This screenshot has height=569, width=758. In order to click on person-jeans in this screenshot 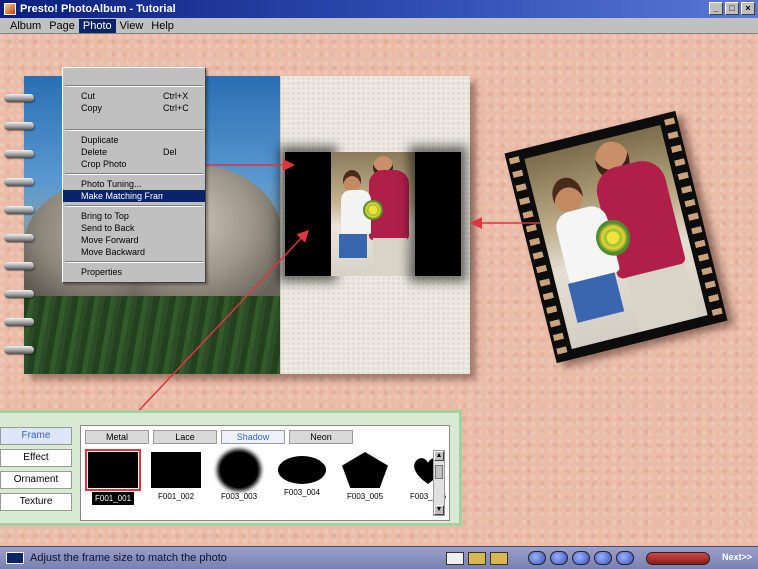, I will do `click(353, 246)`.